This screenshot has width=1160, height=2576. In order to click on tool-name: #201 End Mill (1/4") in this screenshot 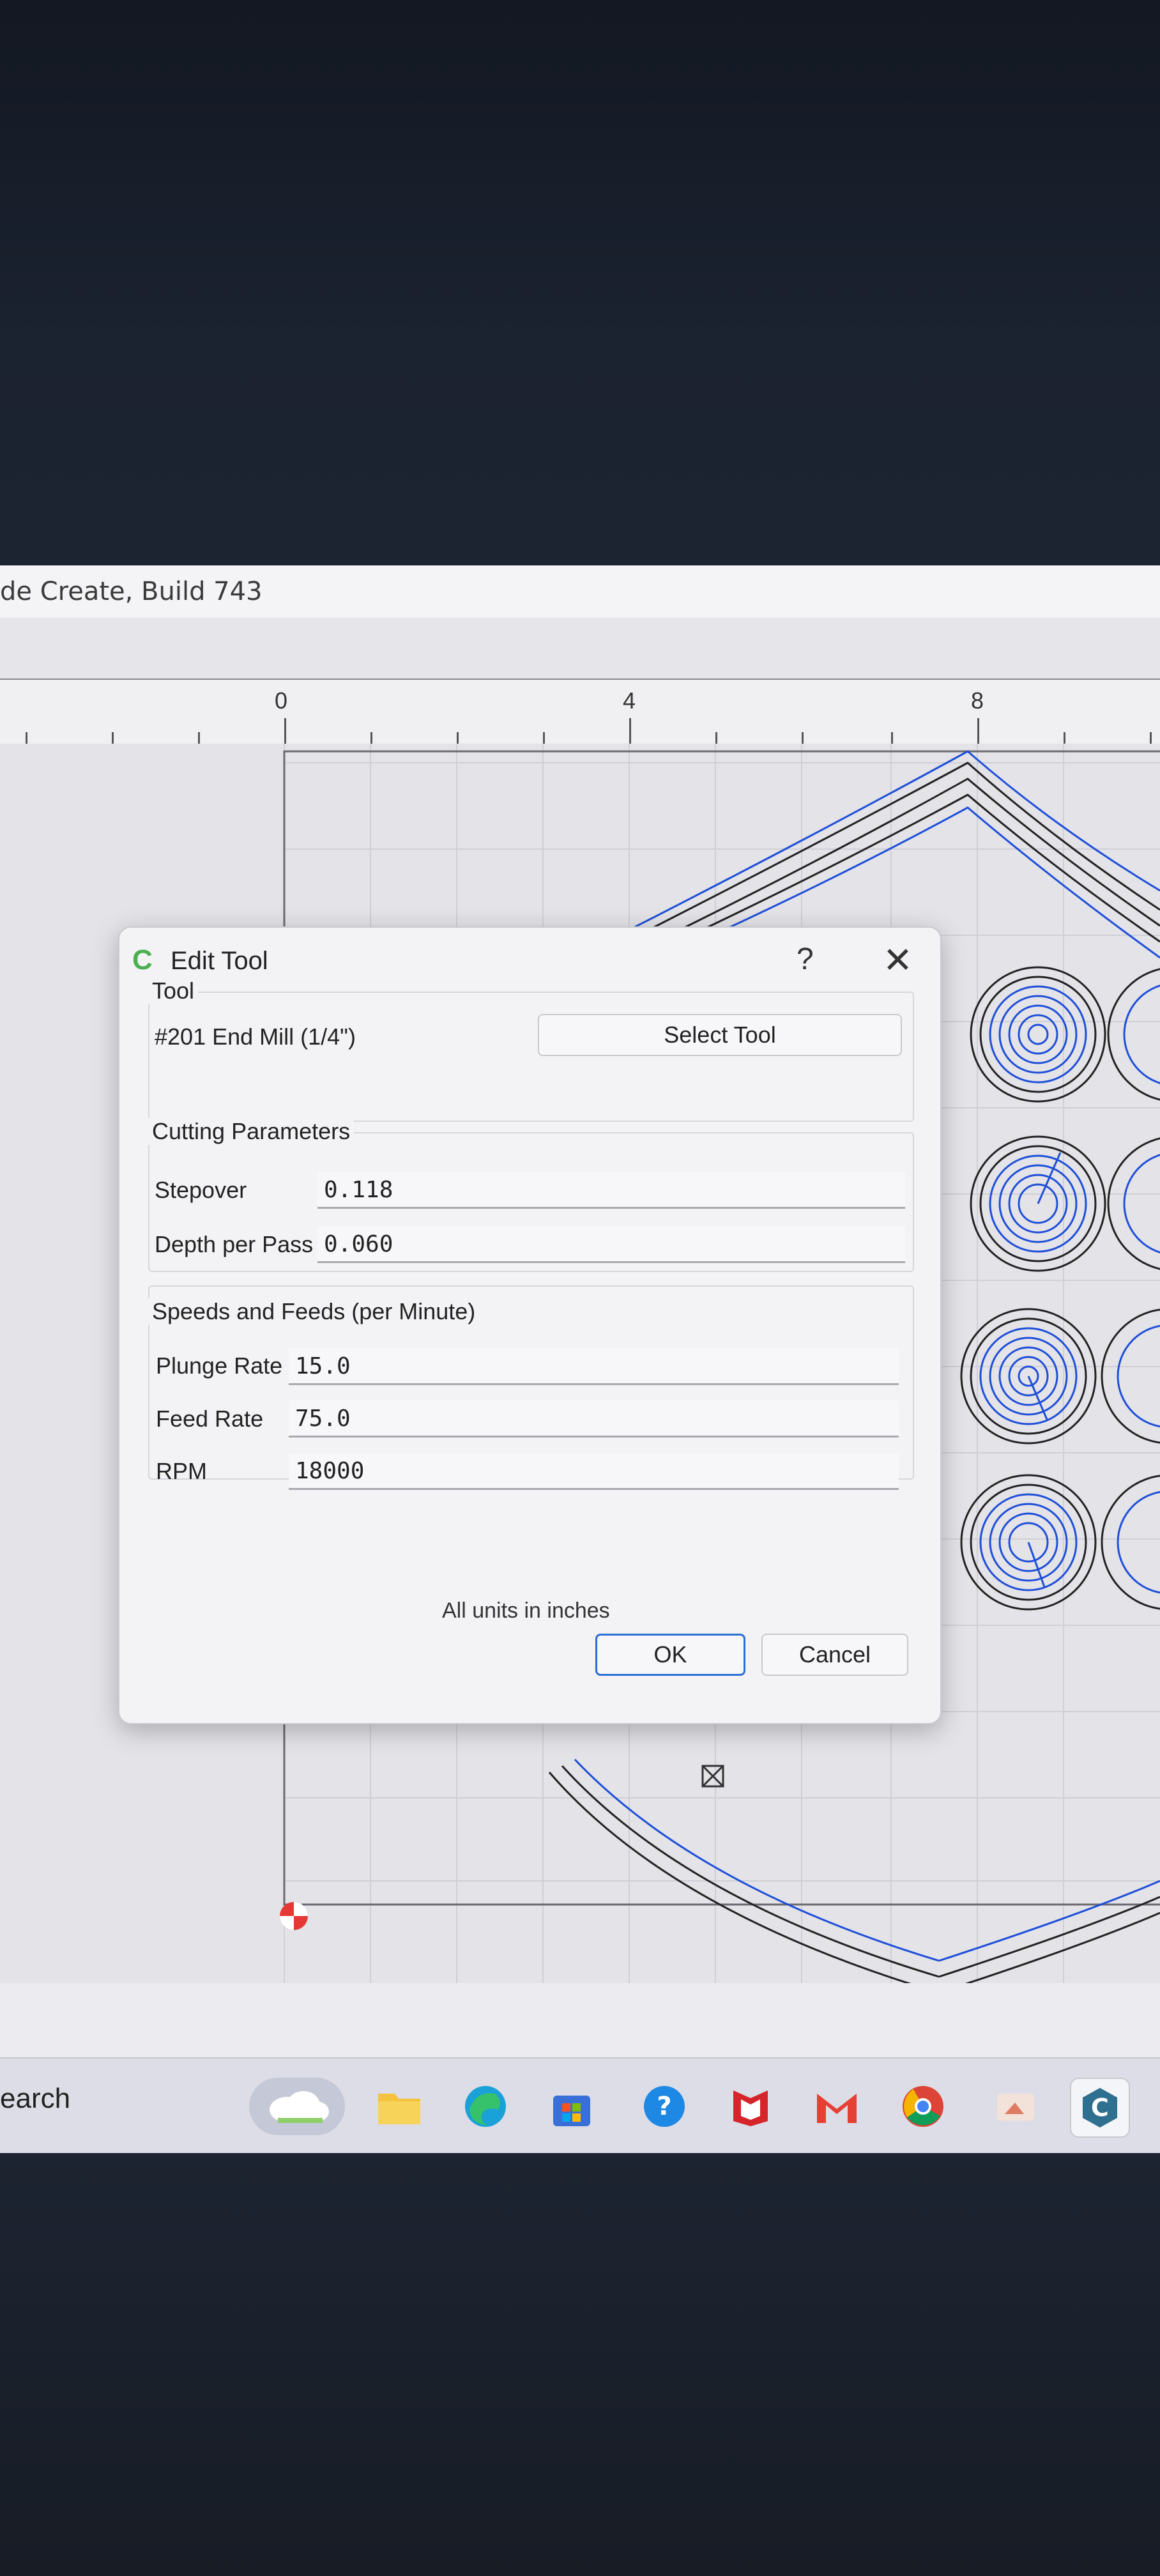, I will do `click(255, 1036)`.